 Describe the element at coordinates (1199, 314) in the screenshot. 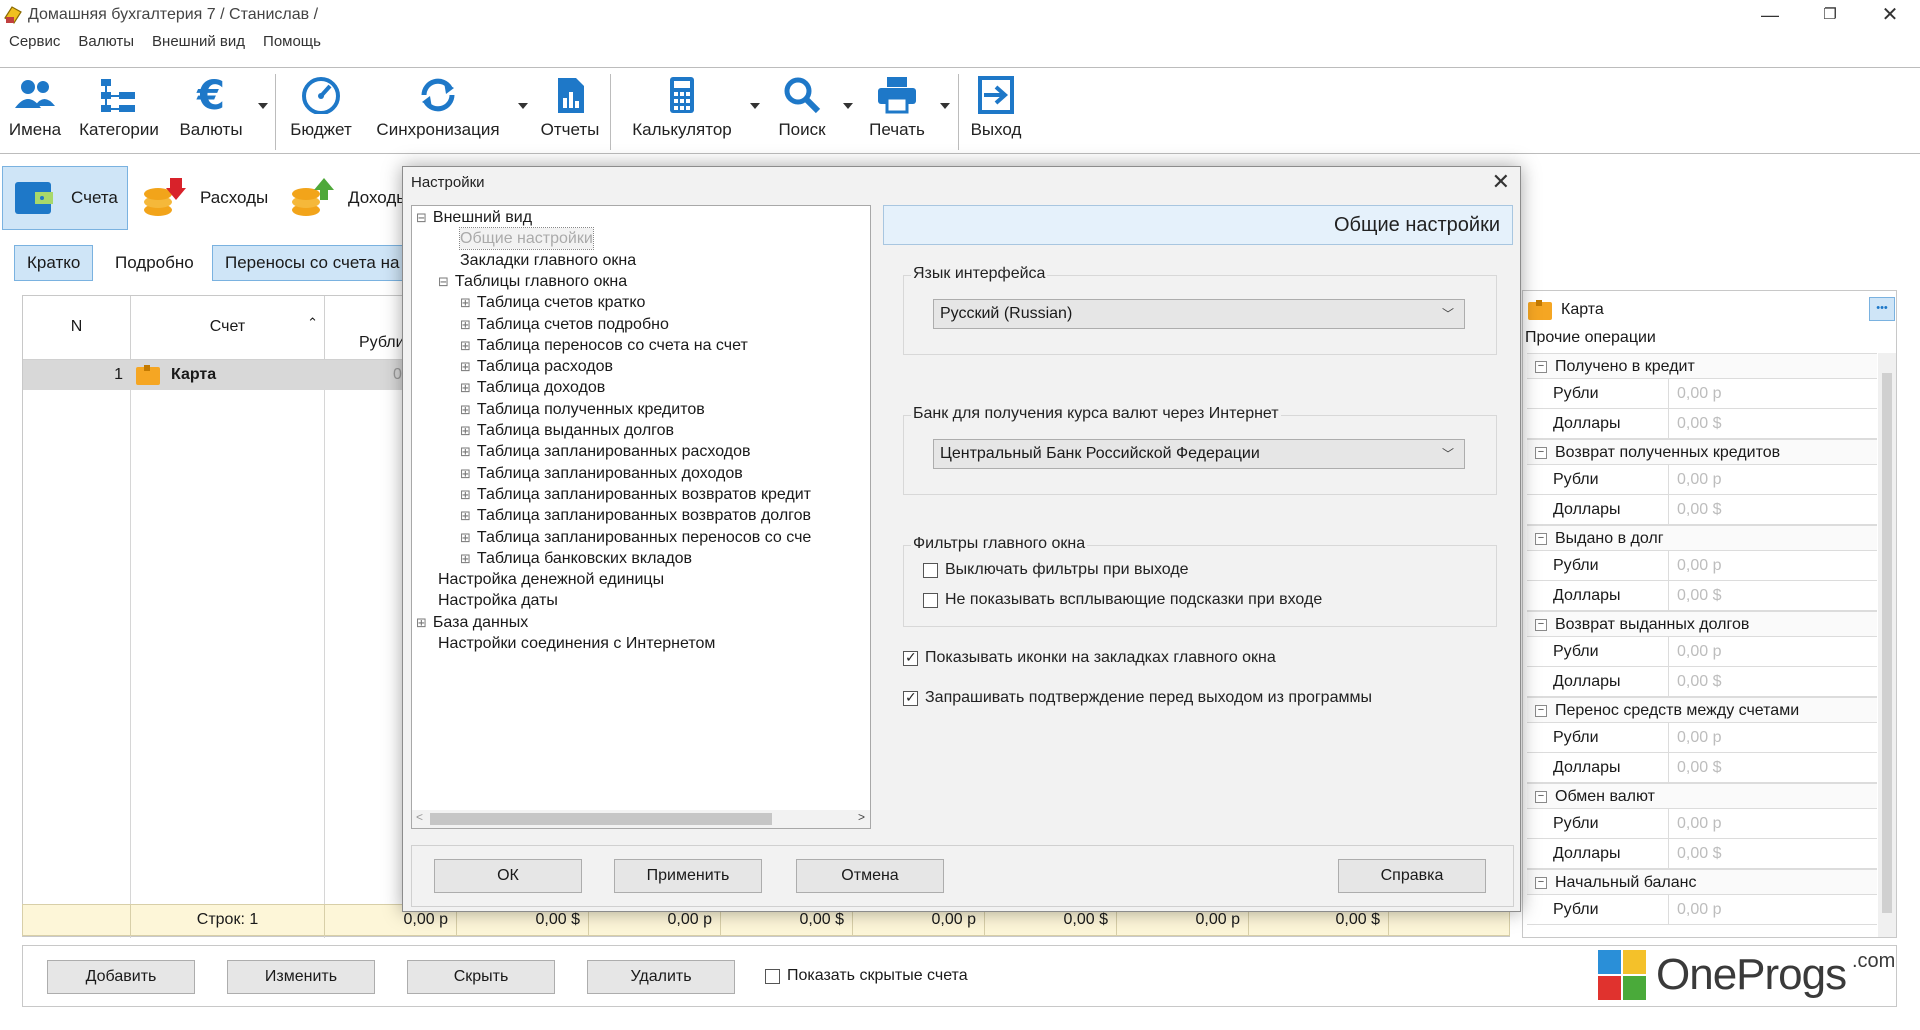

I see `language-select: Русский (Russian) ﹀` at that location.